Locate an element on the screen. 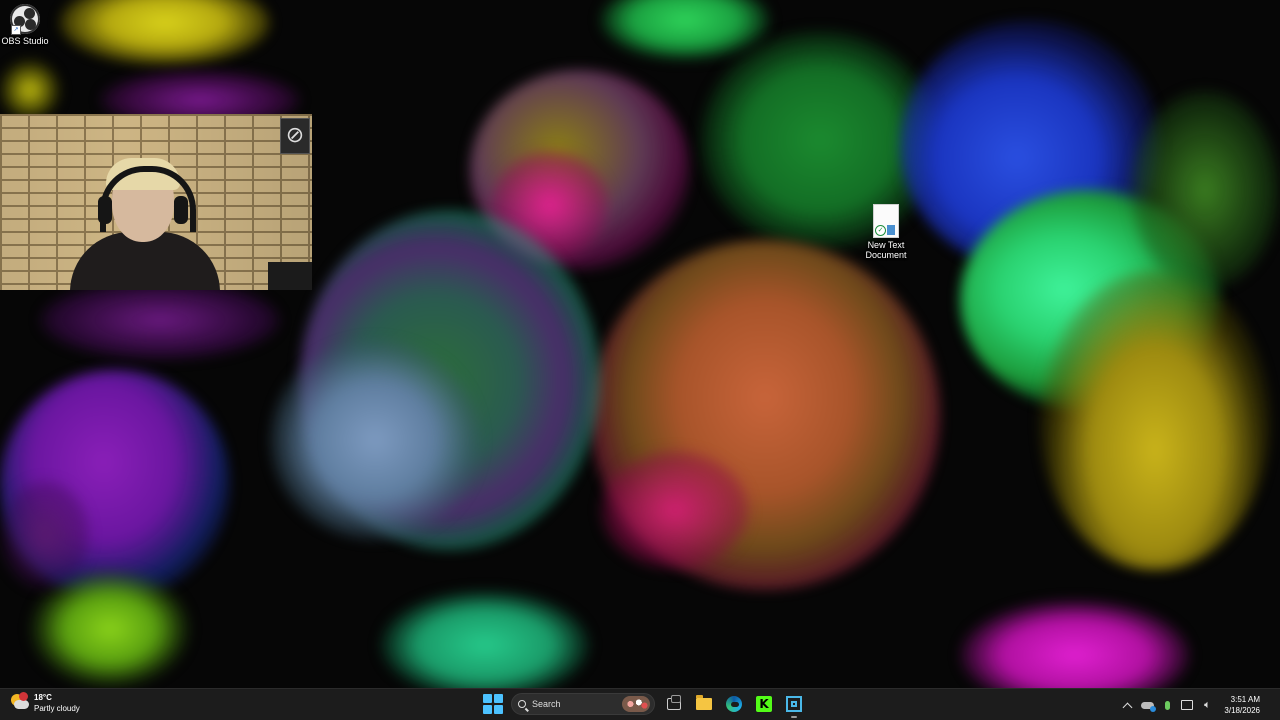 This screenshot has width=1280, height=720. kick-icon: K is located at coordinates (764, 704).